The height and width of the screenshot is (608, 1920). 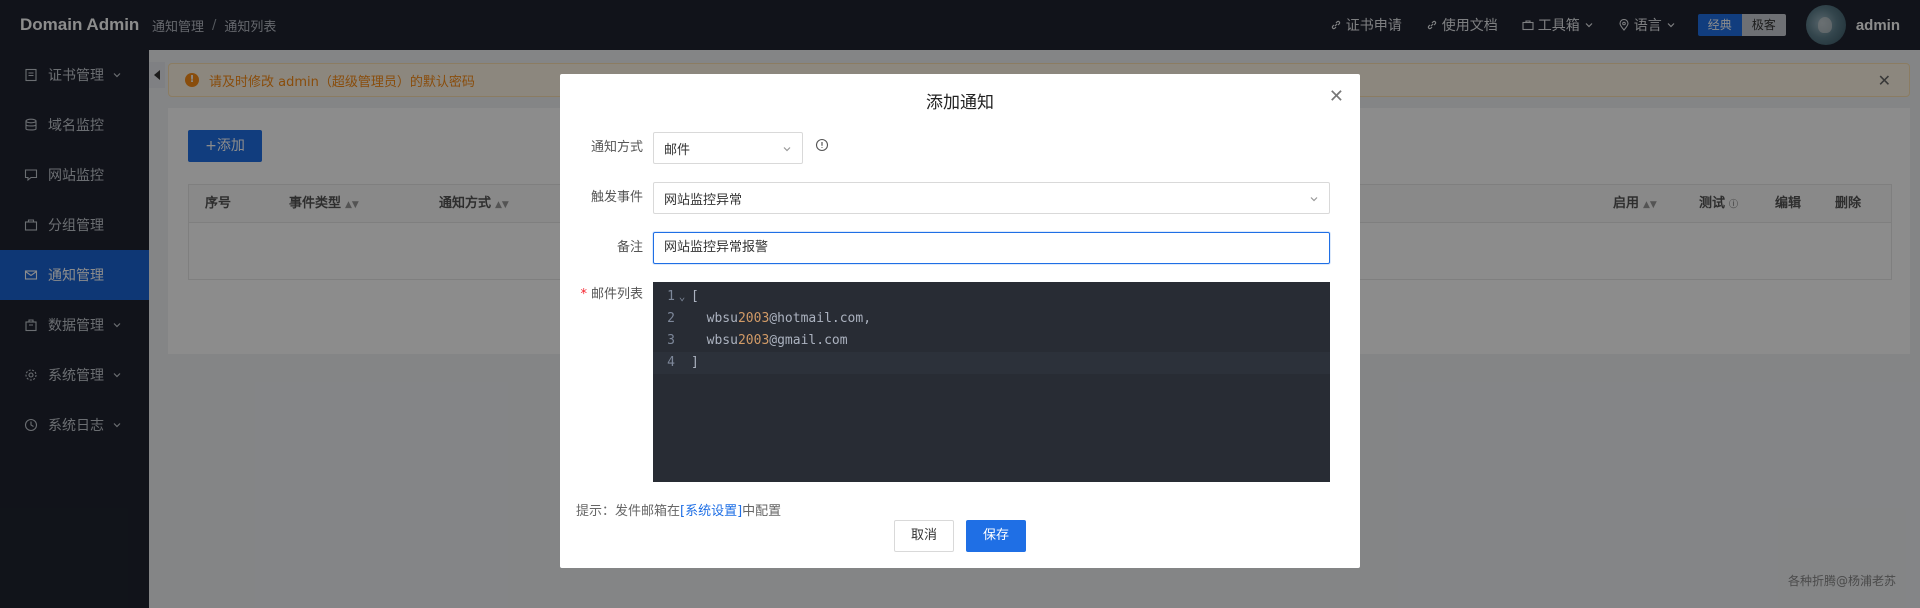 I want to click on line-number: 1, so click(x=671, y=296).